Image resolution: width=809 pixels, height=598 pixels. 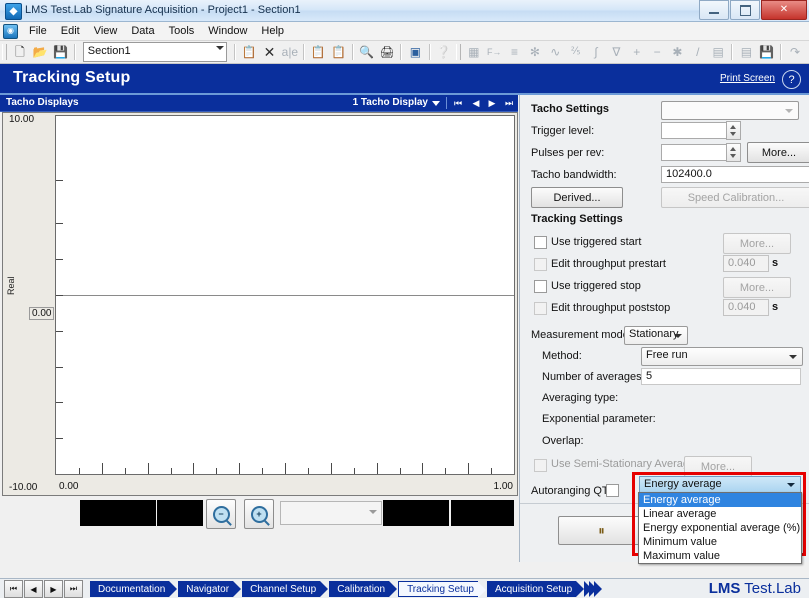 I want to click on chevron-down-icon, so click(x=436, y=103).